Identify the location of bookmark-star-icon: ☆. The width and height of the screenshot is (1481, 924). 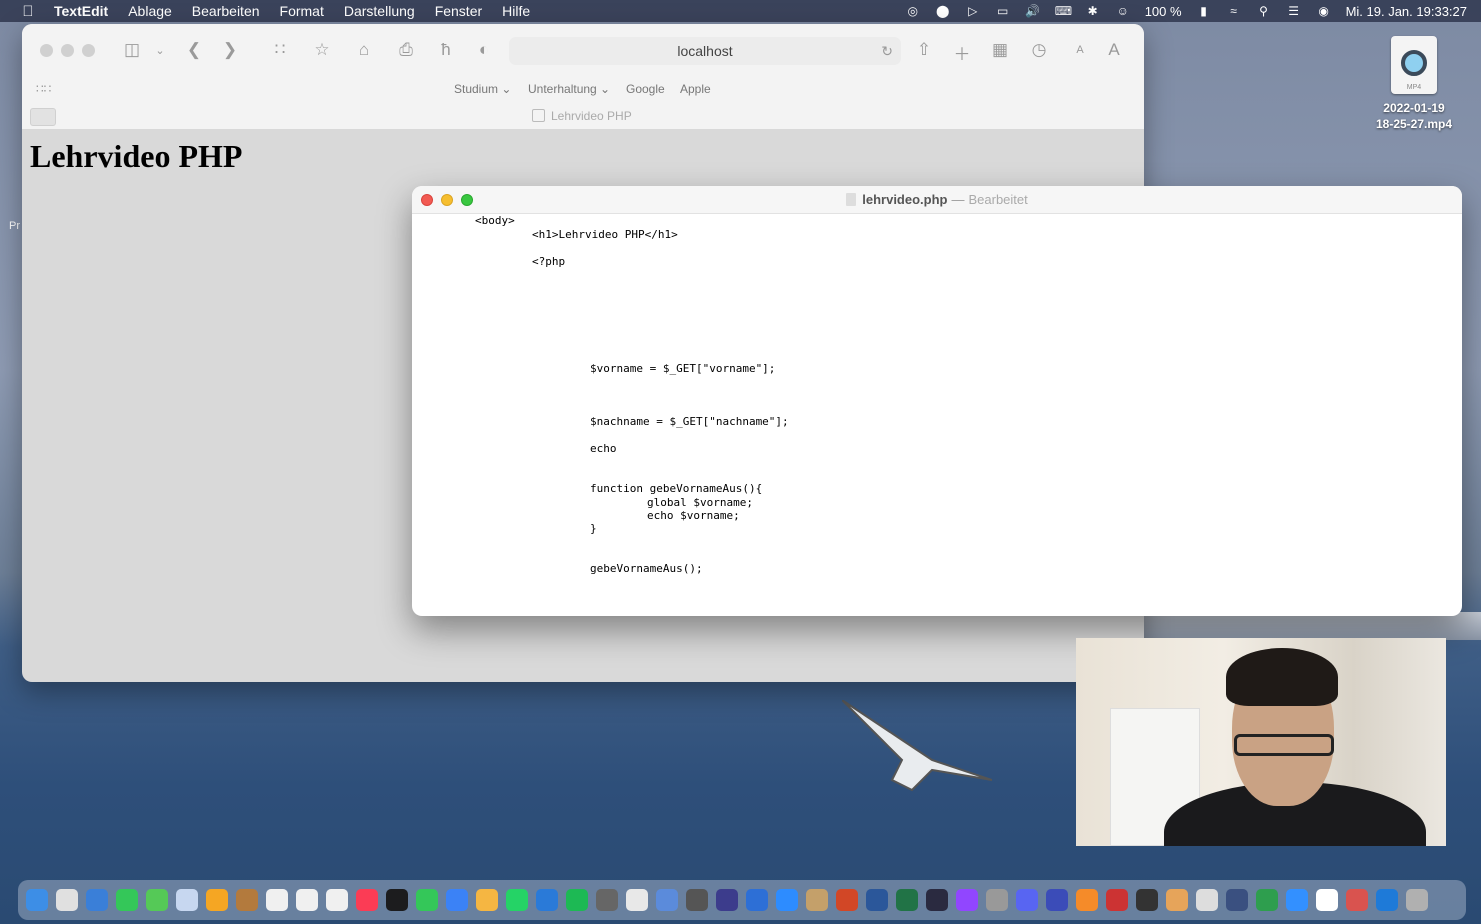
(322, 50).